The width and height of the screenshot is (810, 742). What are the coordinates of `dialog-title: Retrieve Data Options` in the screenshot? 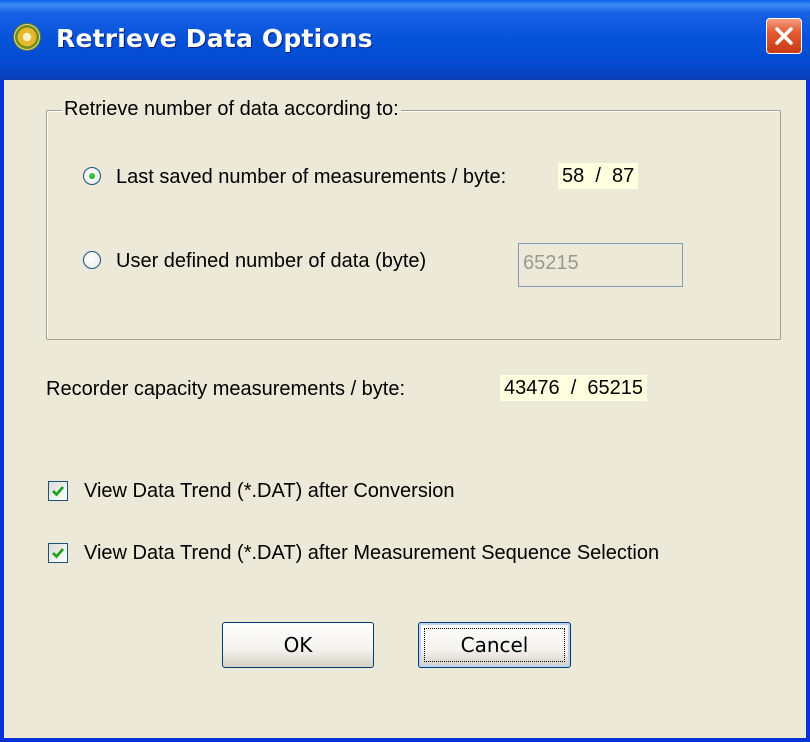 It's located at (214, 38).